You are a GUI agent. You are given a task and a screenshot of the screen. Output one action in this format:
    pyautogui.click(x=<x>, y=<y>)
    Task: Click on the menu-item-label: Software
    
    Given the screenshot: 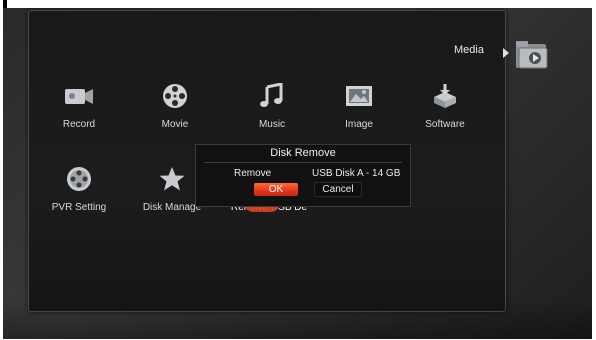 What is the action you would take?
    pyautogui.click(x=445, y=124)
    